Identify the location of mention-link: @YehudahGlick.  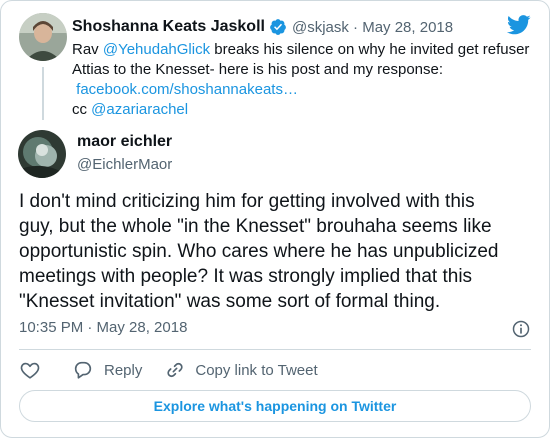
(156, 49).